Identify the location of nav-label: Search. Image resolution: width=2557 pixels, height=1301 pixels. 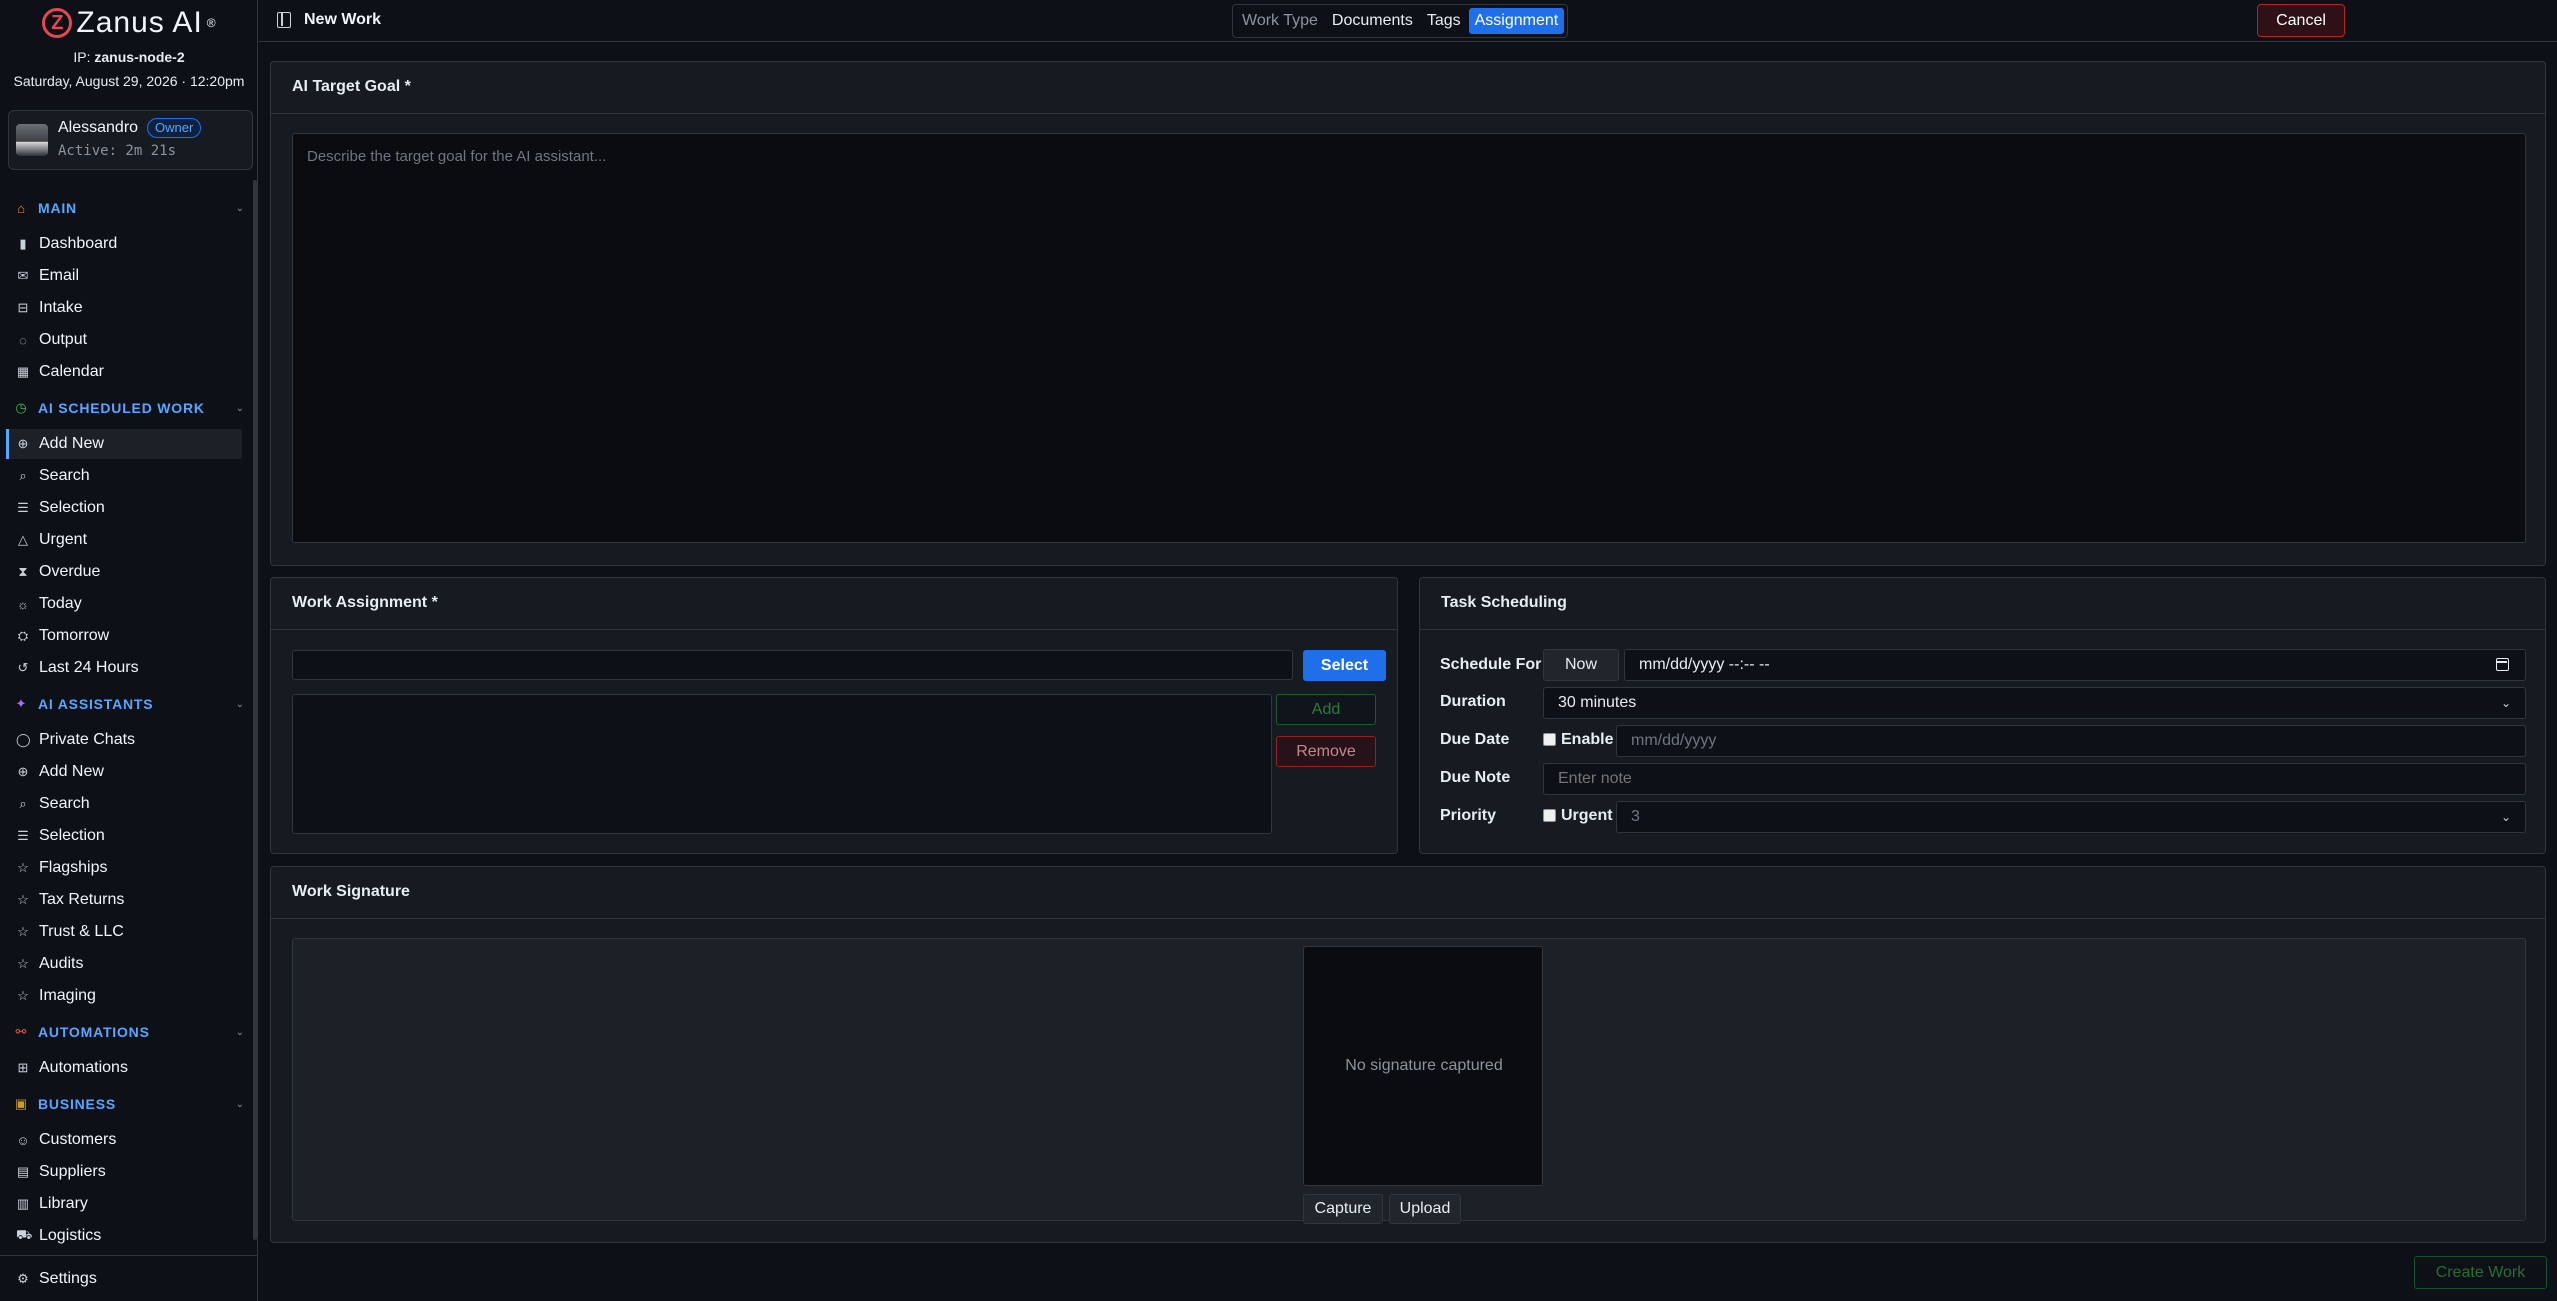
(64, 475).